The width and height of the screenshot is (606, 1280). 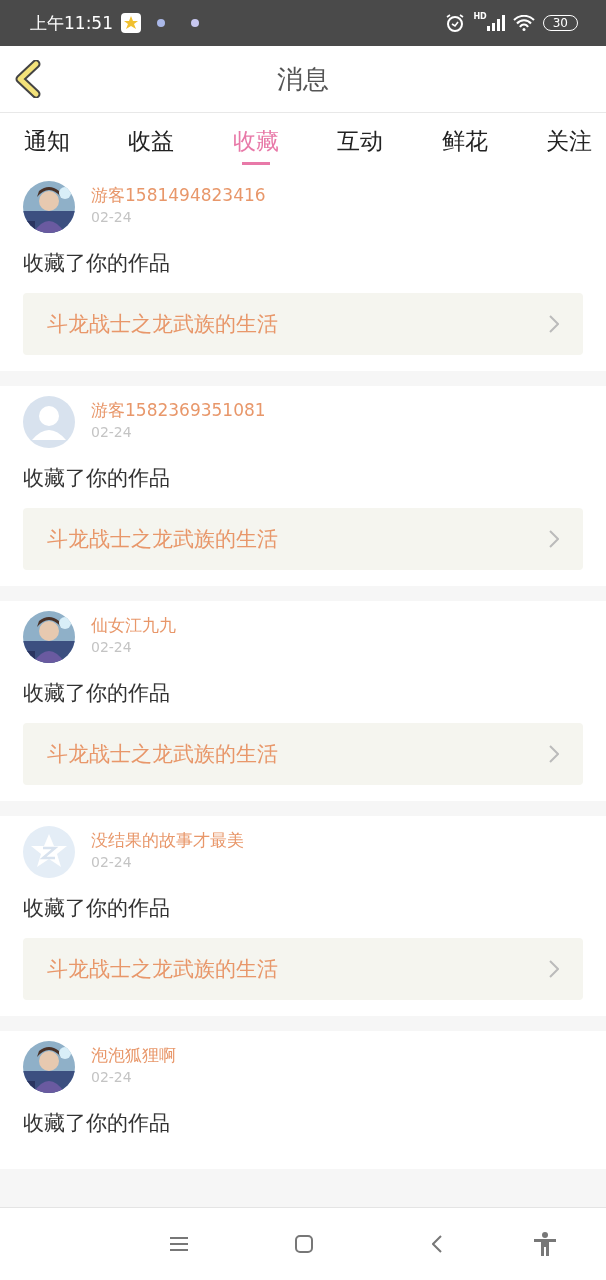 I want to click on user-name: 游客1581494823416, so click(x=178, y=195).